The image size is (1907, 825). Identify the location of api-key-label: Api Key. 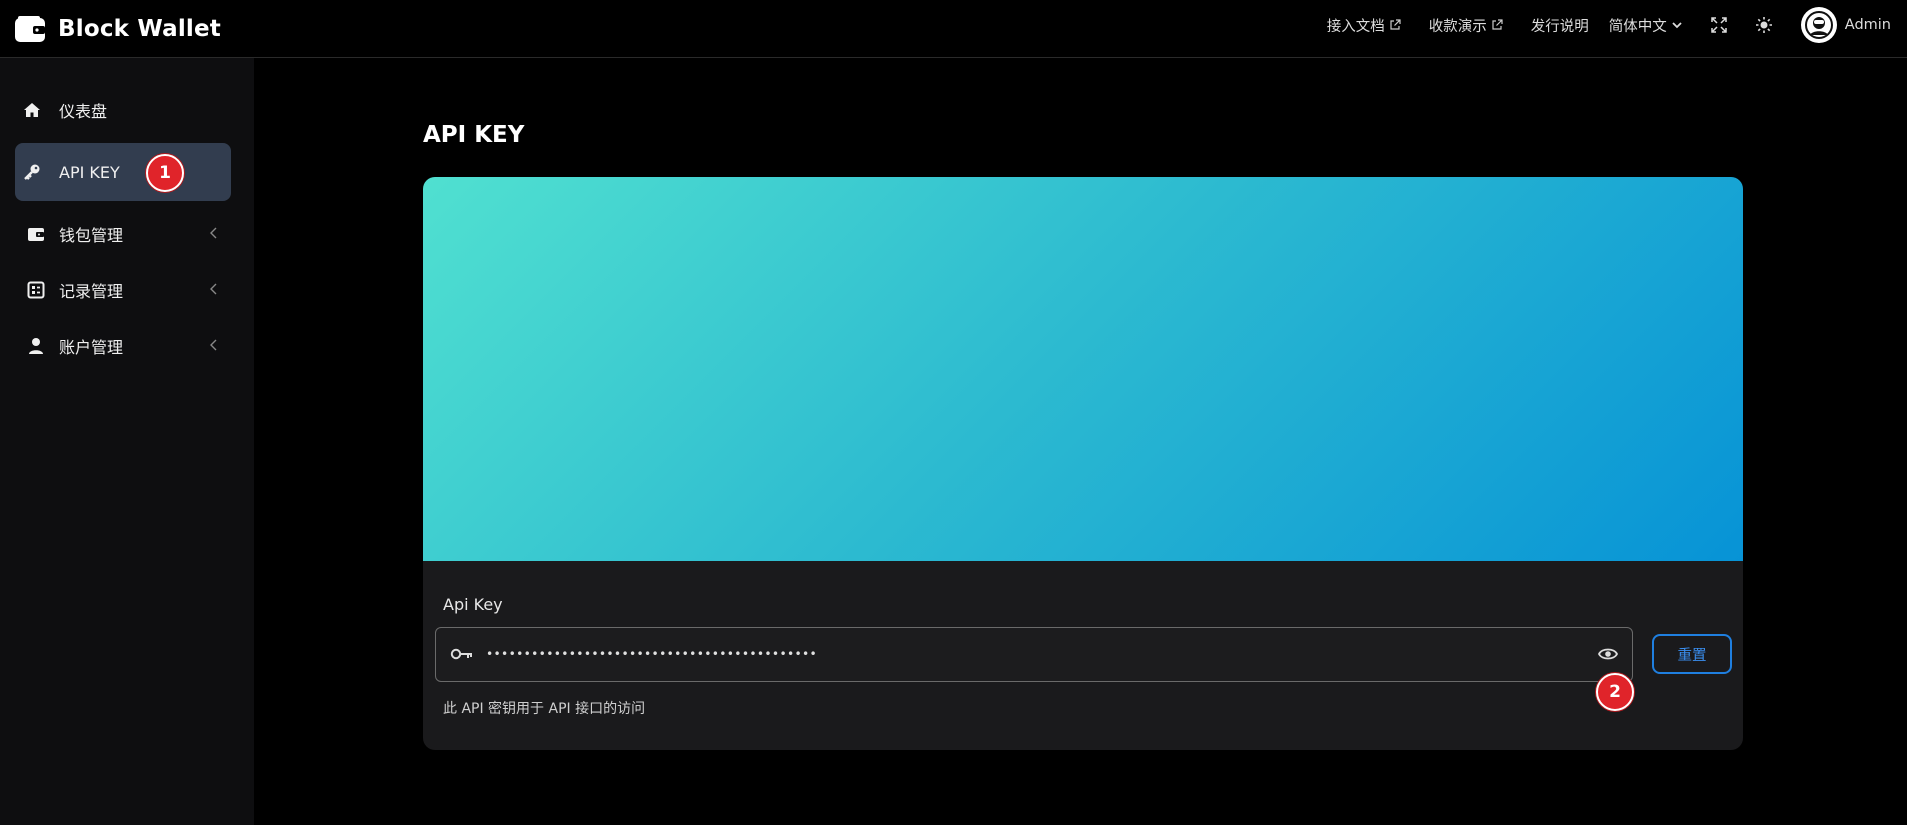
(473, 604).